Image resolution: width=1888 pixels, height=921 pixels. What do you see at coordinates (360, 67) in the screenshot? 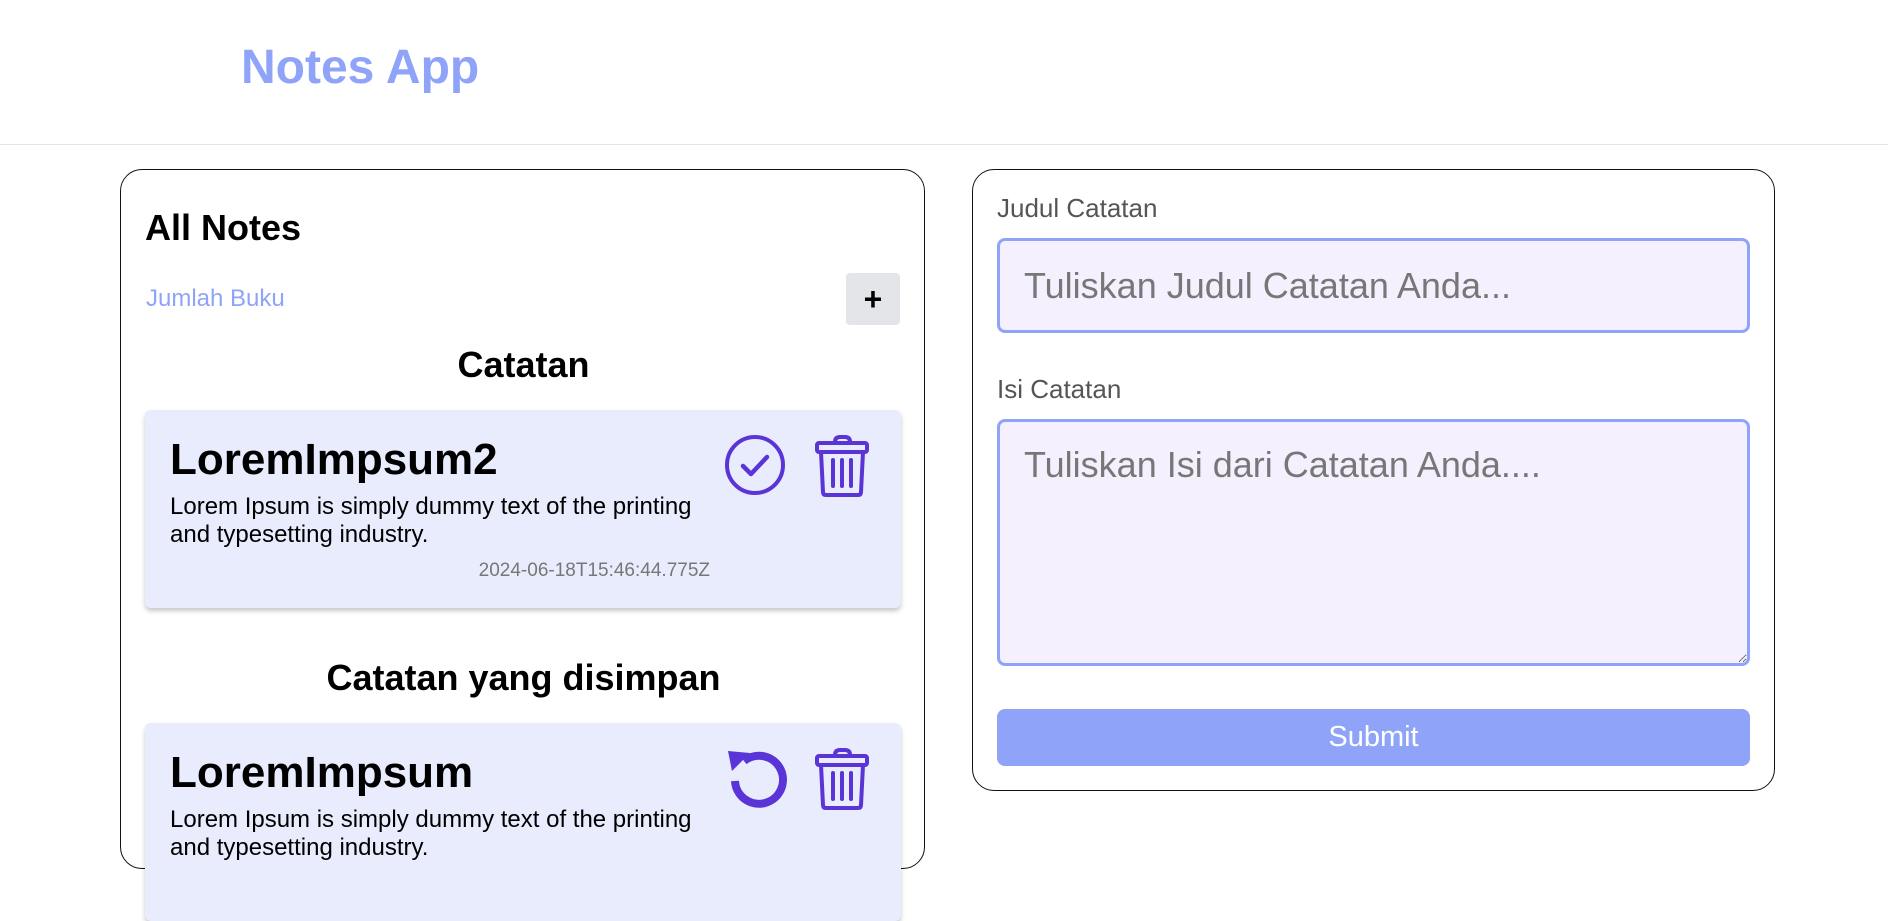
I see `app-title: Notes App` at bounding box center [360, 67].